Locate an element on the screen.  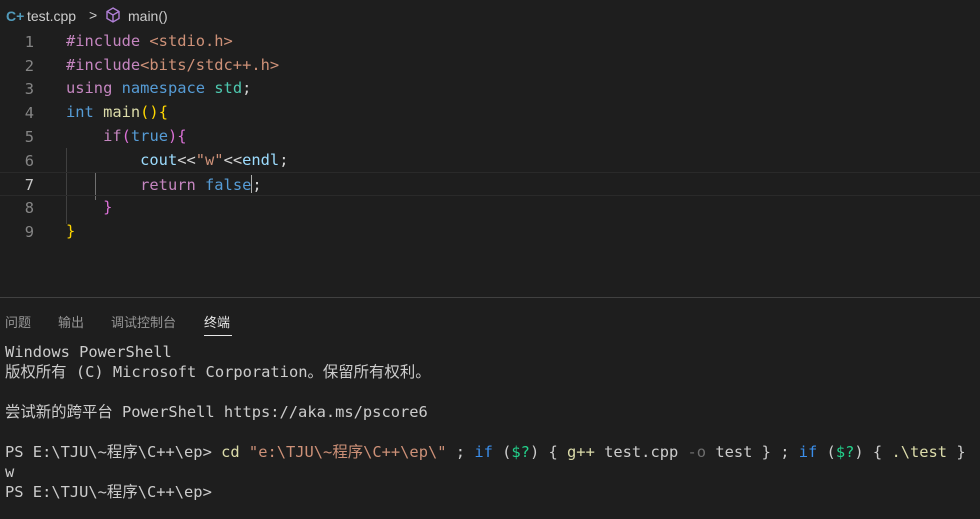
code-text: #include <stdio.h> is located at coordinates (149, 41).